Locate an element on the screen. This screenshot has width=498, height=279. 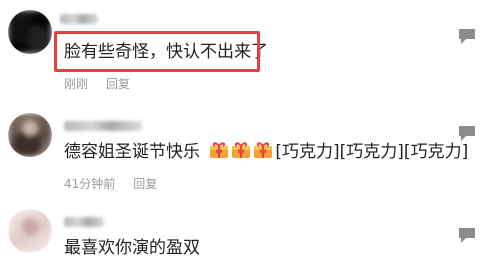
emoji-group is located at coordinates (239, 152).